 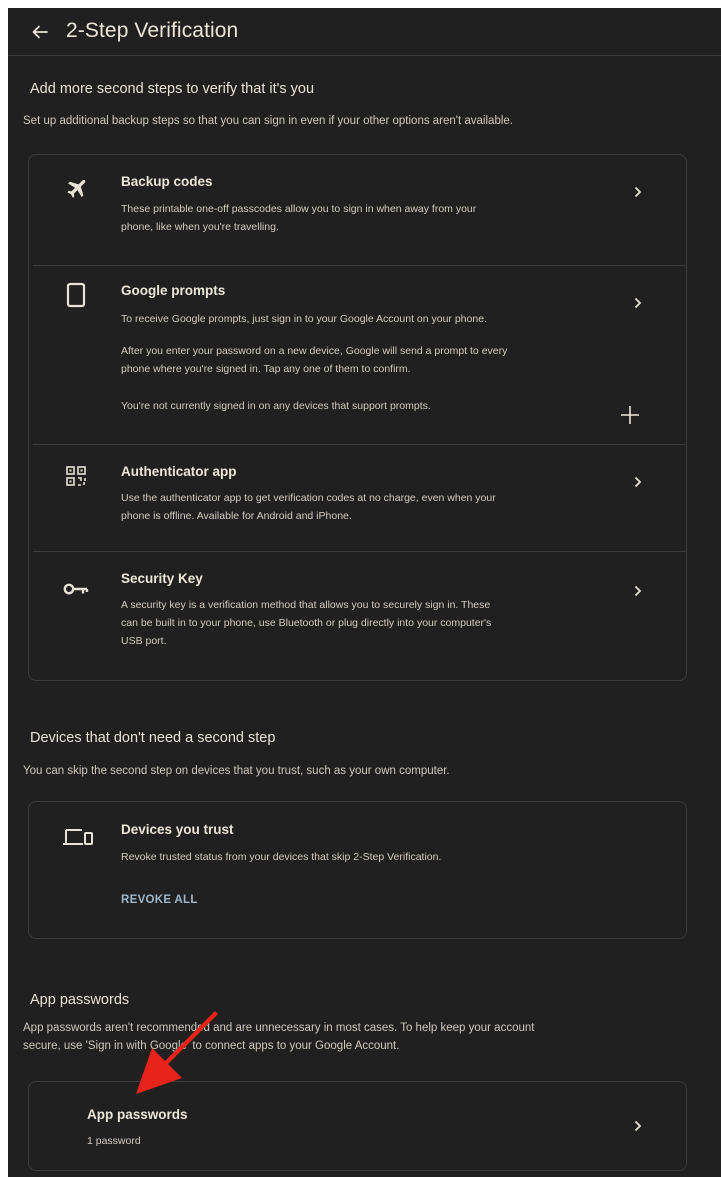 I want to click on devices-icon, so click(x=78, y=837).